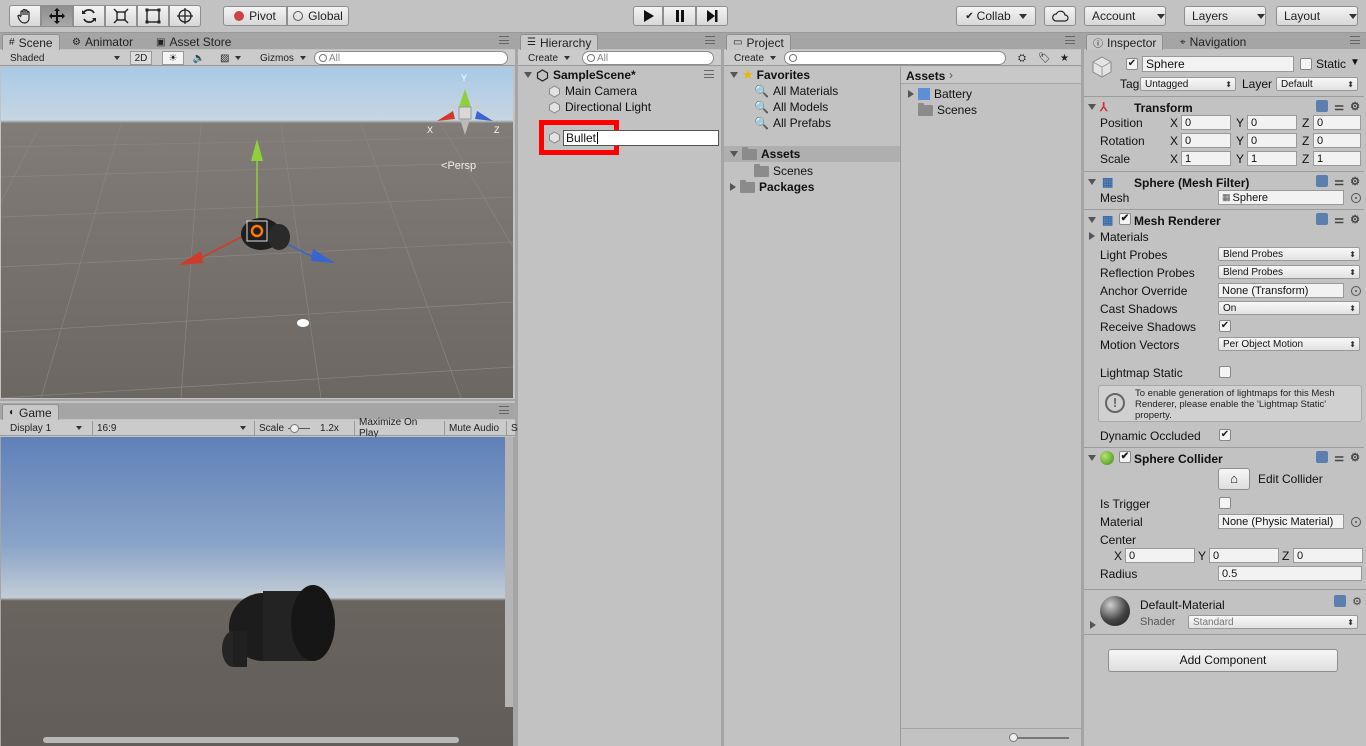 This screenshot has width=1366, height=746. What do you see at coordinates (1289, 254) in the screenshot?
I see `light-probes-dropdown: Blend Probes` at bounding box center [1289, 254].